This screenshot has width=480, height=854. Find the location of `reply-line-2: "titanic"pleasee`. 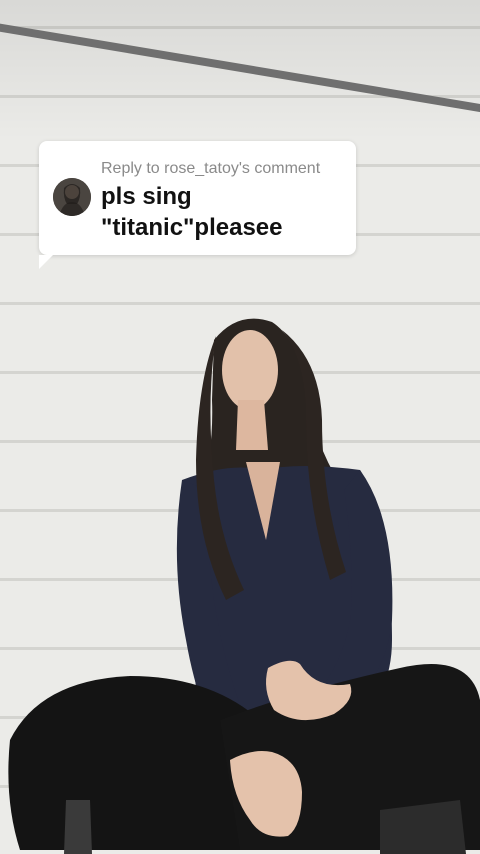

reply-line-2: "titanic"pleasee is located at coordinates (192, 227).